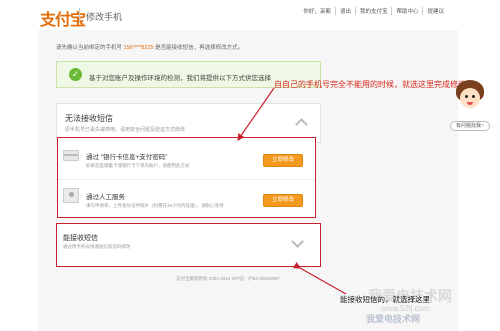 Image resolution: width=500 pixels, height=331 pixels. Describe the element at coordinates (385, 299) in the screenshot. I see `bottom-annotation: 能接收短信的，就选择这里` at that location.